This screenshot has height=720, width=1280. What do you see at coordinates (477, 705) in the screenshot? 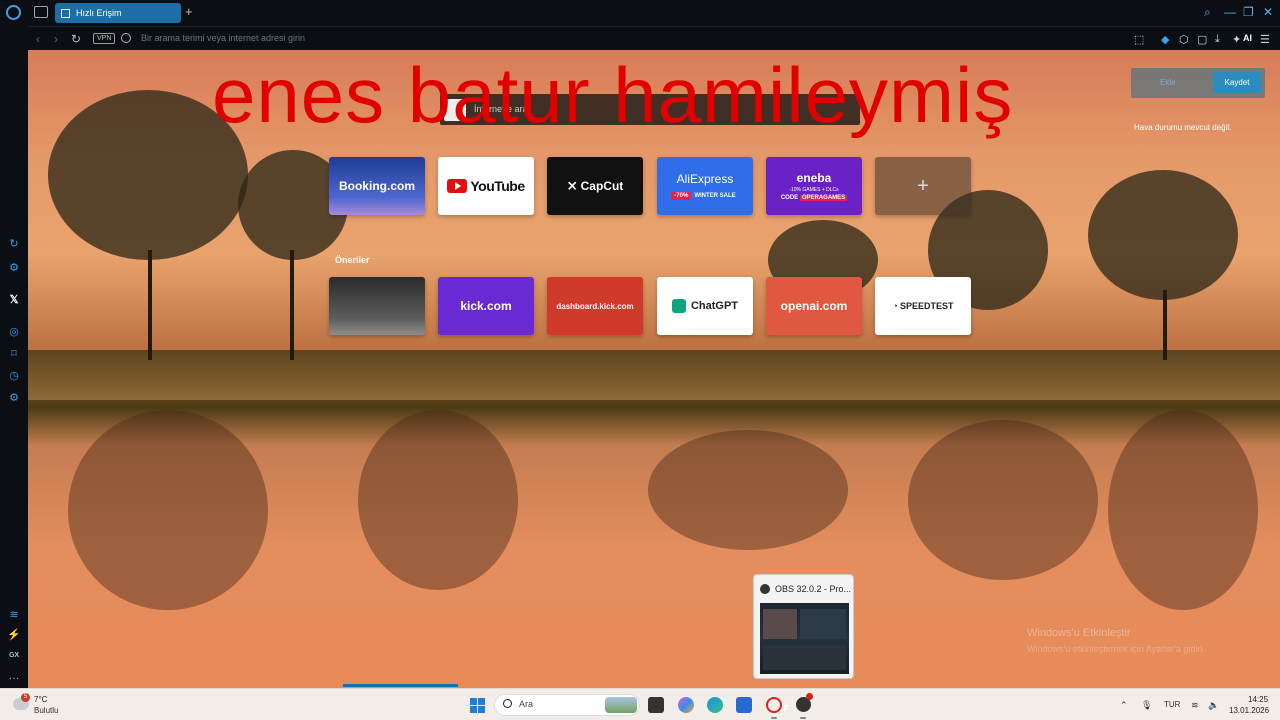
I see `start-button` at bounding box center [477, 705].